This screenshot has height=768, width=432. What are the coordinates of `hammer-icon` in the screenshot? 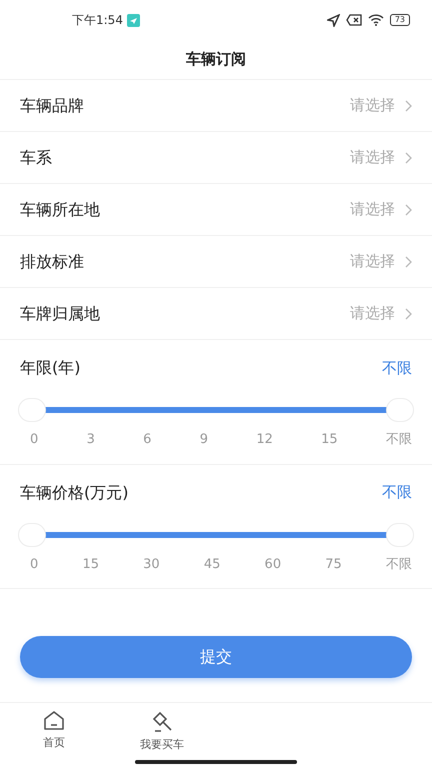 It's located at (162, 722).